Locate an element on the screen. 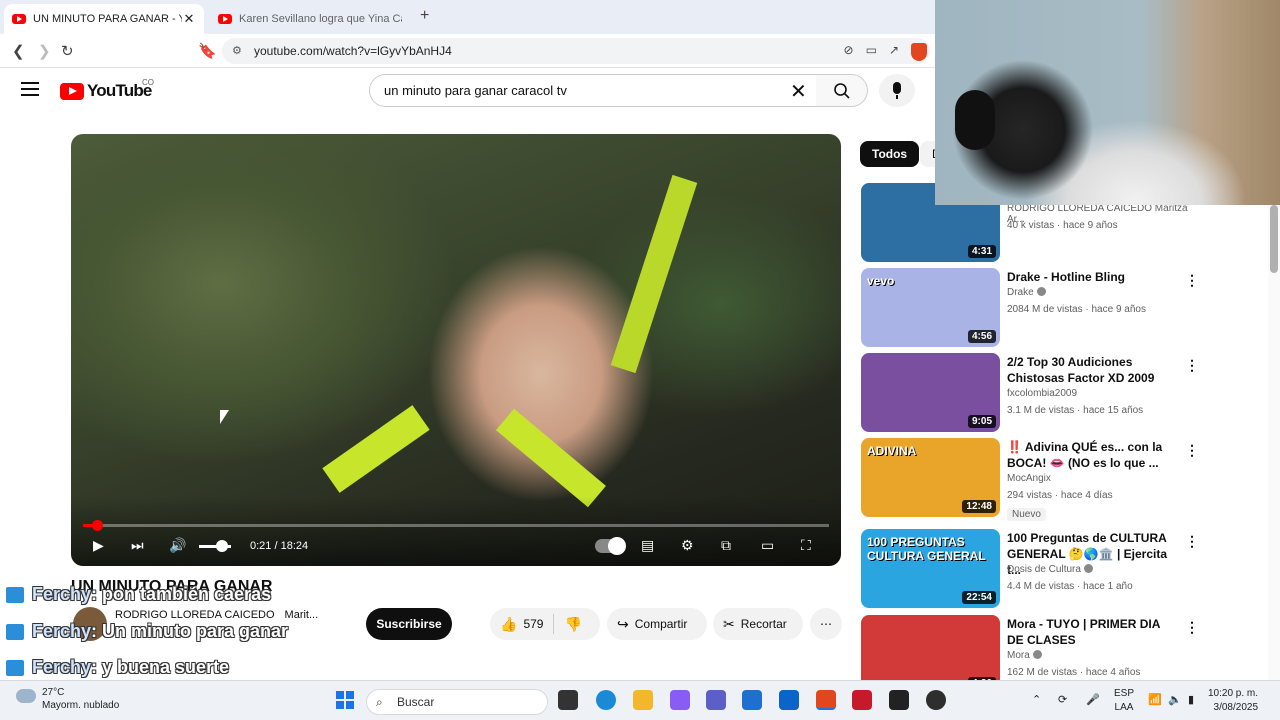  youtube-logo: YouTube CO is located at coordinates (107, 89).